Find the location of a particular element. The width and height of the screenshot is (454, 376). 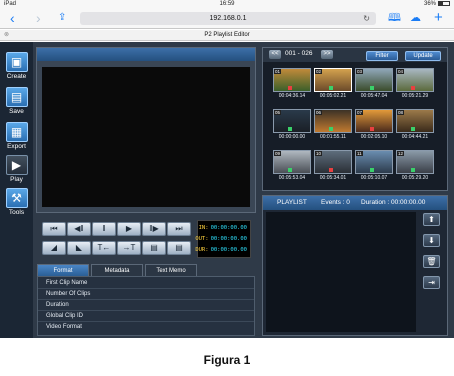

tools-icon: ⚒ is located at coordinates (16, 198).